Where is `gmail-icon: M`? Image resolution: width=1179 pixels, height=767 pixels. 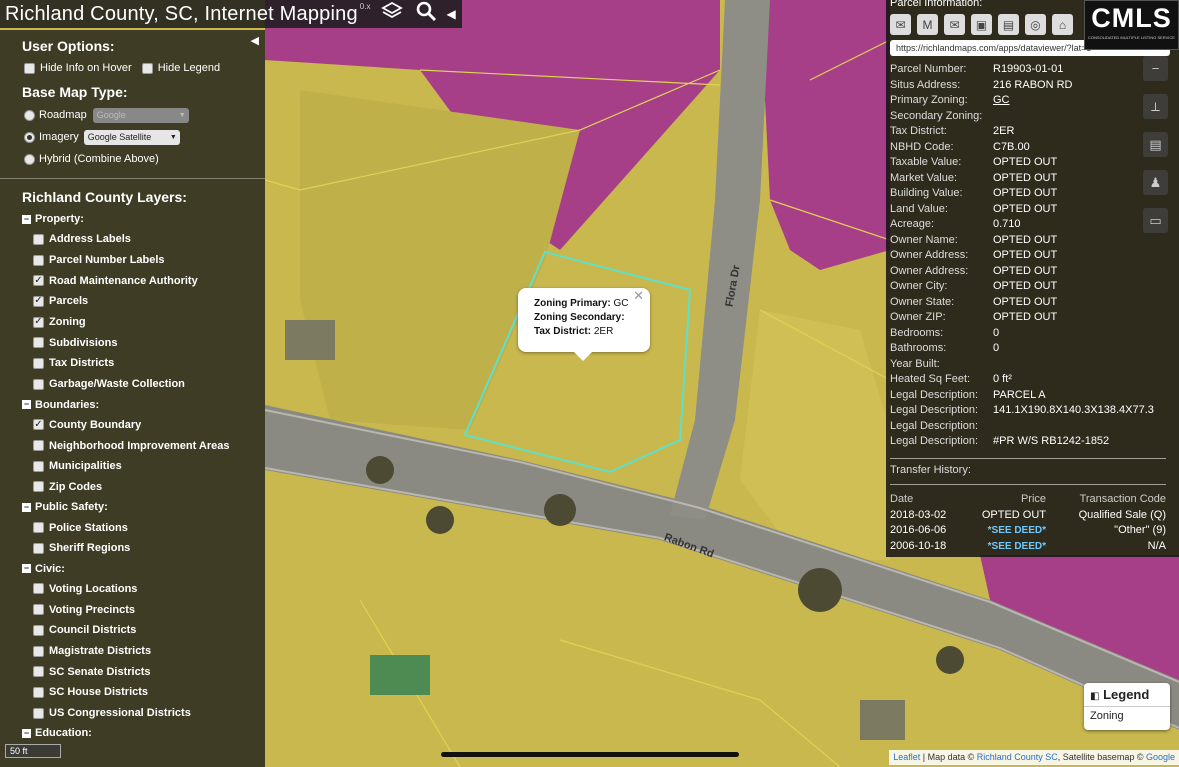
gmail-icon: M is located at coordinates (927, 24).